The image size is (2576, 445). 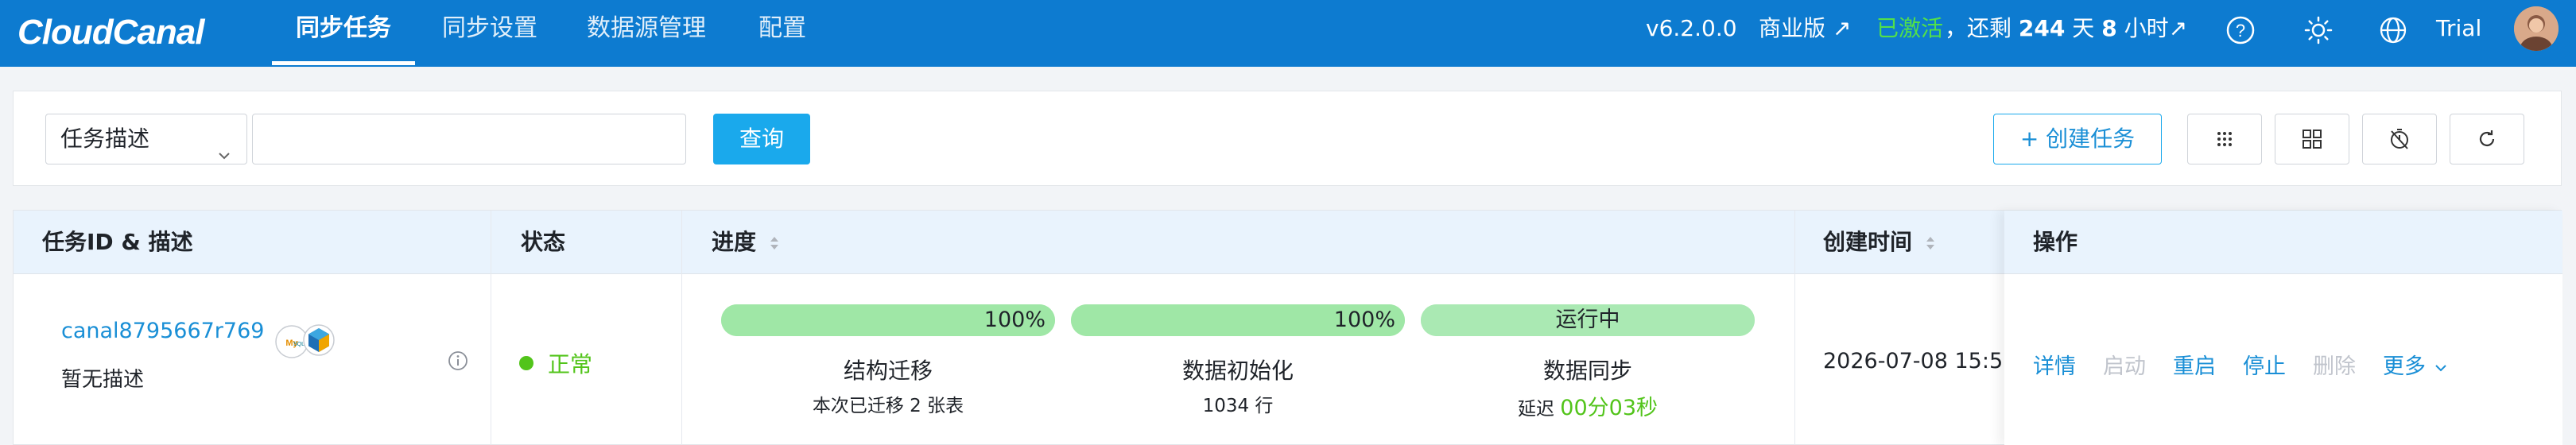 I want to click on tab-config: 配置, so click(x=782, y=33).